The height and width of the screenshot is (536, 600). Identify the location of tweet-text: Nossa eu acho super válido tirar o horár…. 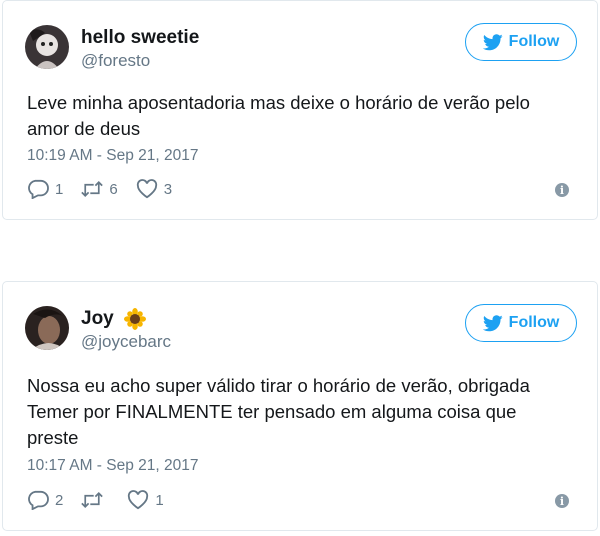
(278, 411).